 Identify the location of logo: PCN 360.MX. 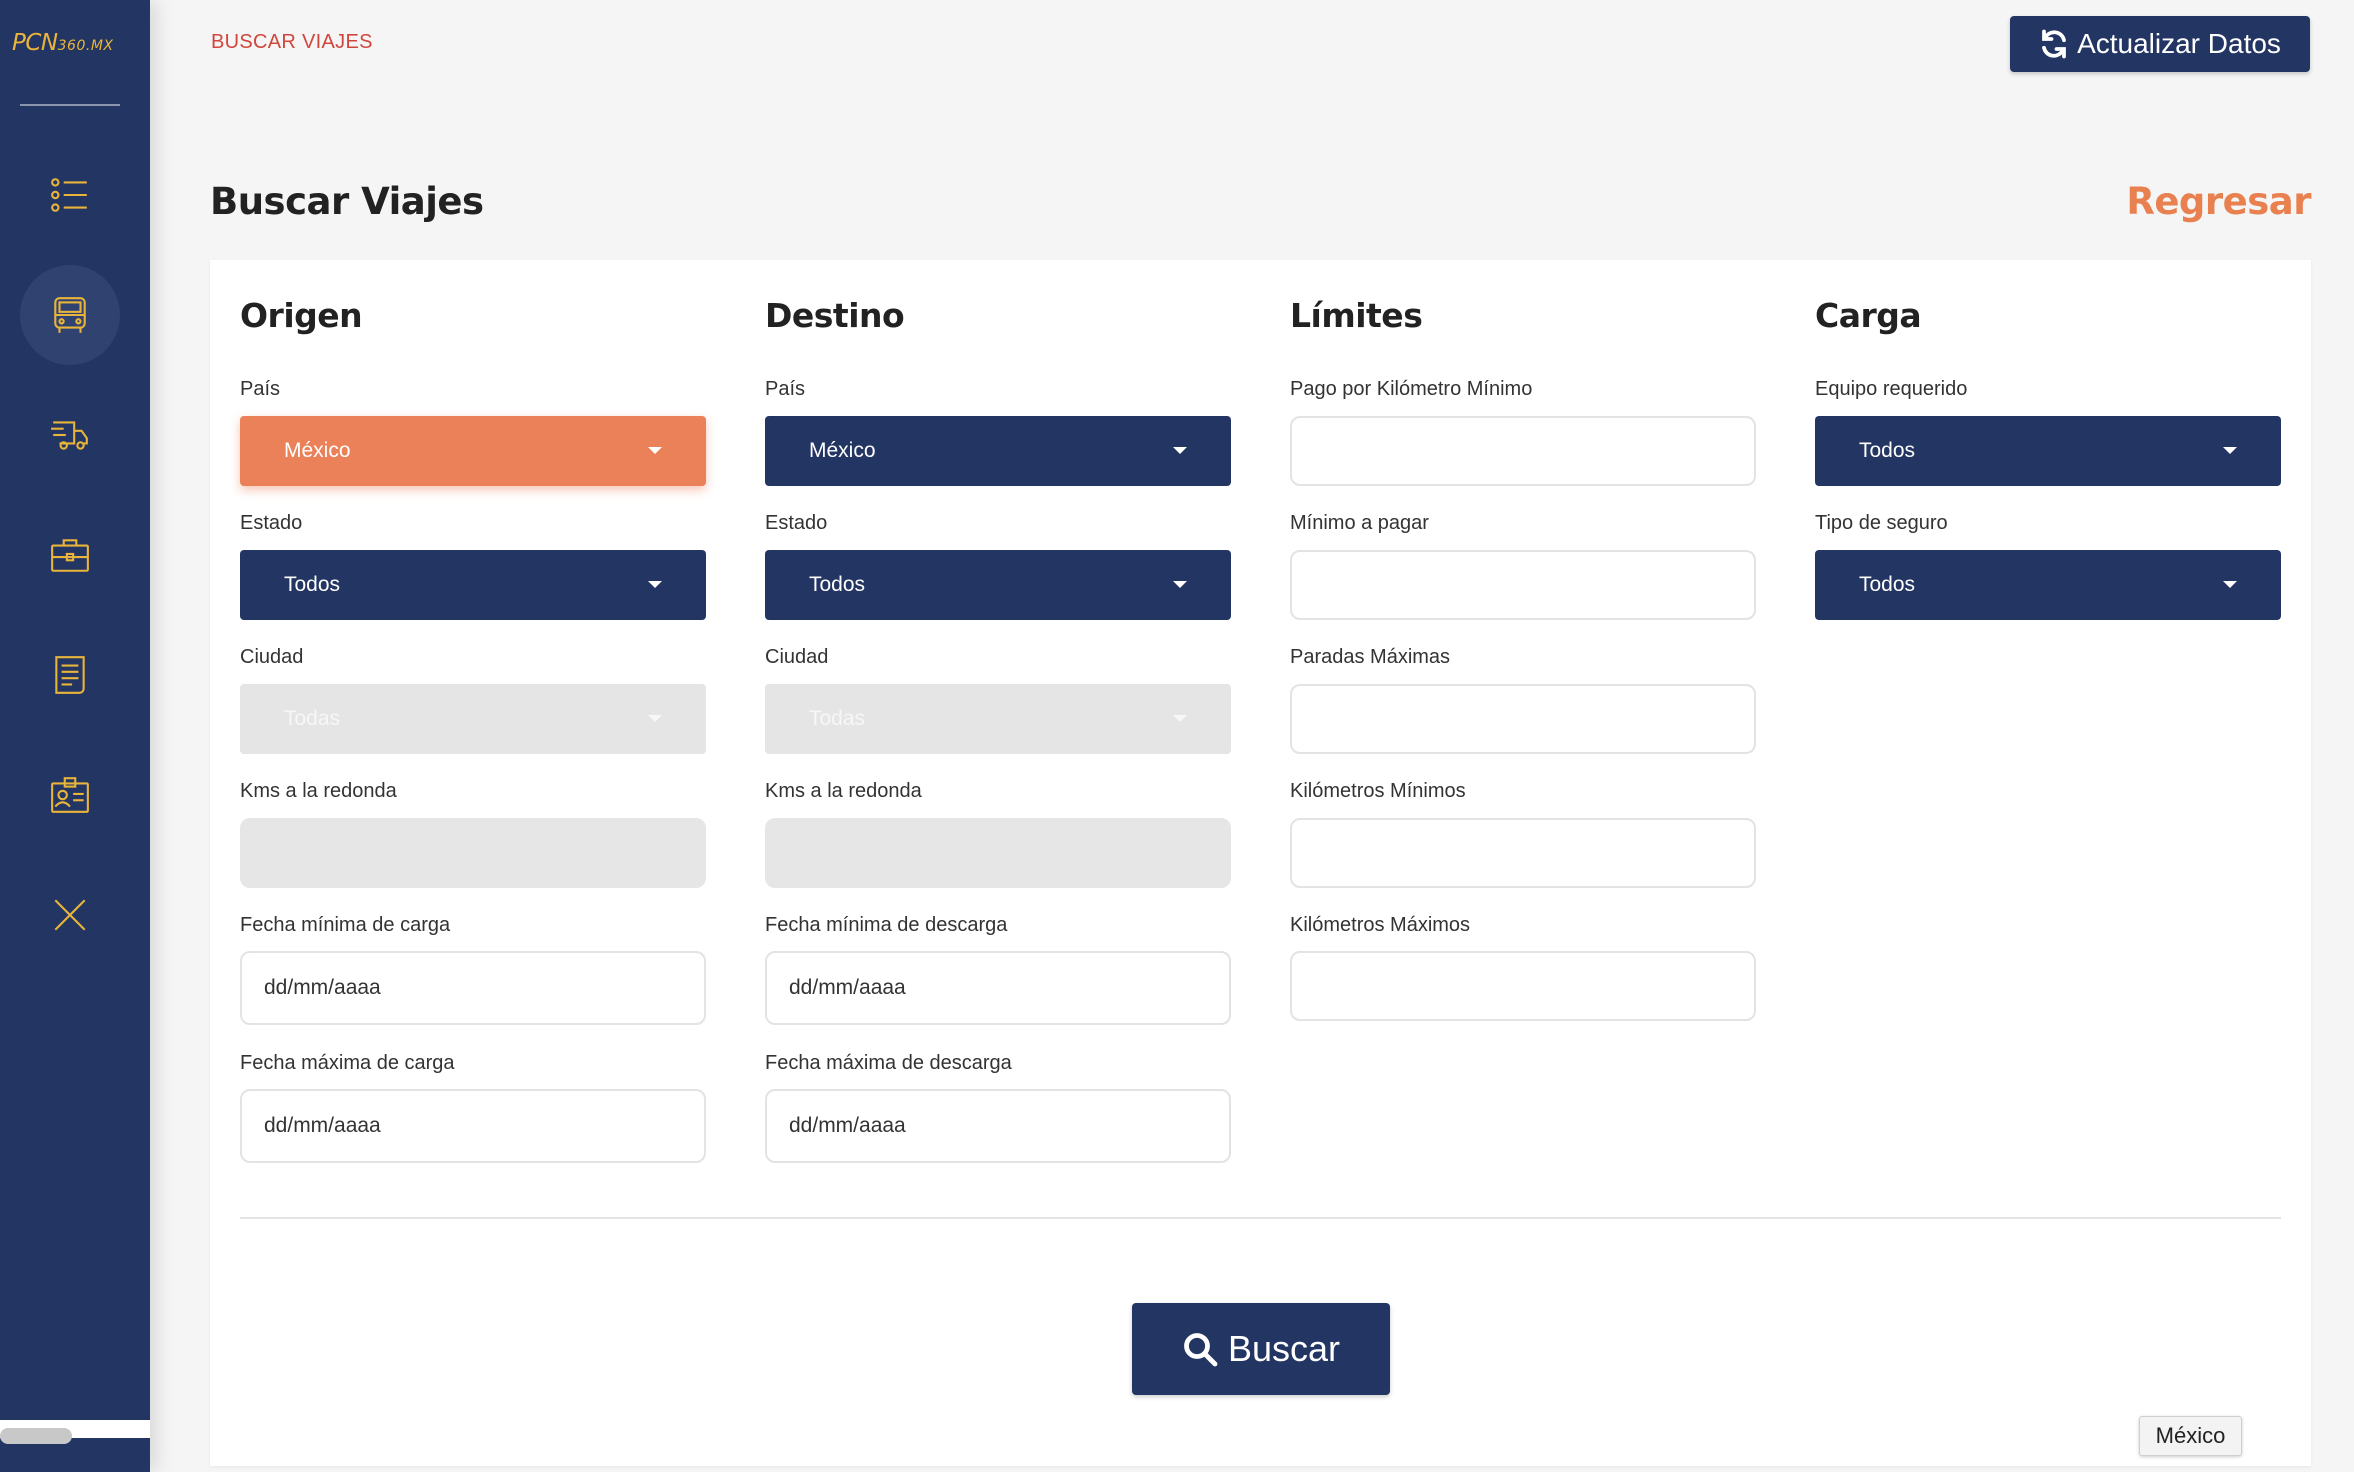
(77, 45).